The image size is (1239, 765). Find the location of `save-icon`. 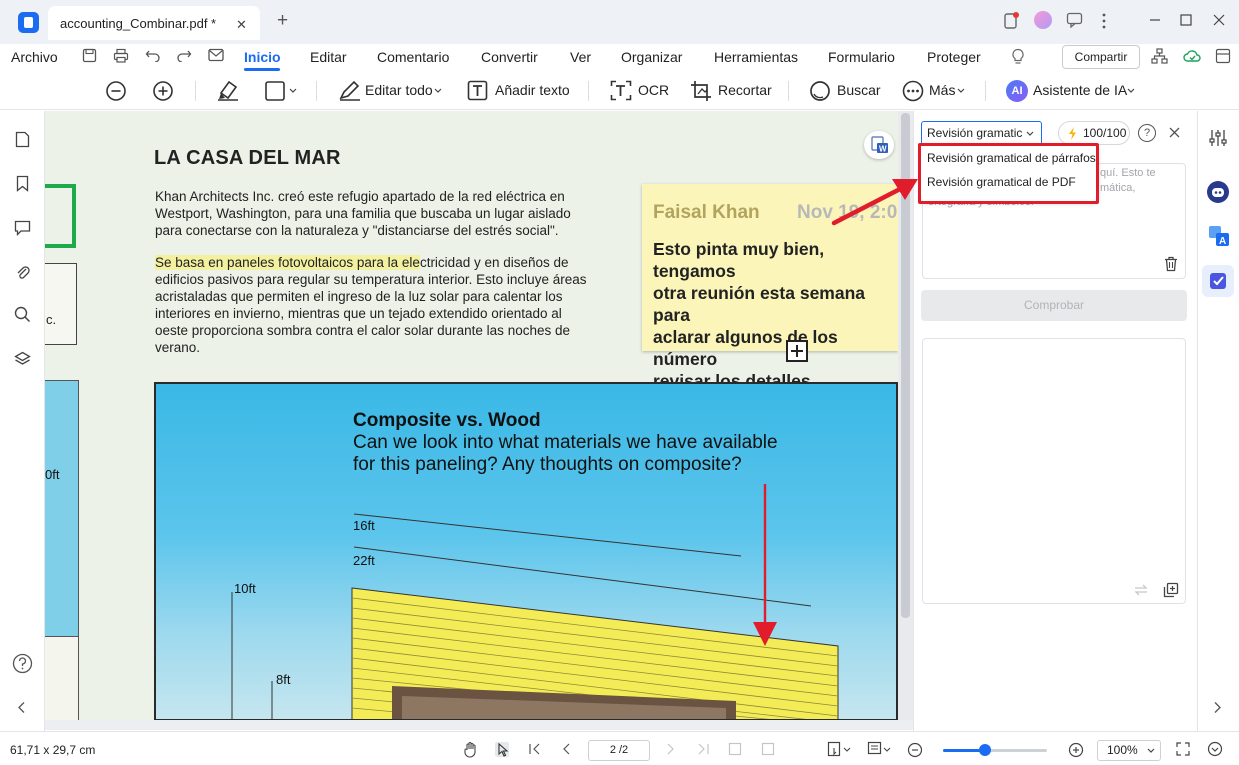

save-icon is located at coordinates (89, 55).